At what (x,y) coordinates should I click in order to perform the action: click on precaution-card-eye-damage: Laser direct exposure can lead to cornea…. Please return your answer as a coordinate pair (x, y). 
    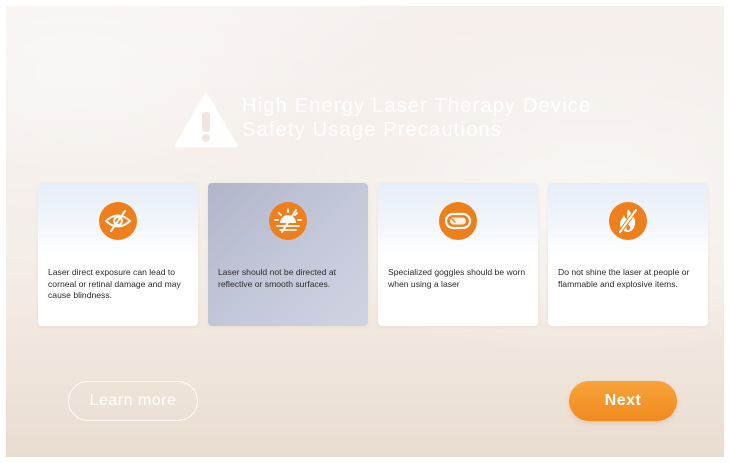
    Looking at the image, I should click on (118, 254).